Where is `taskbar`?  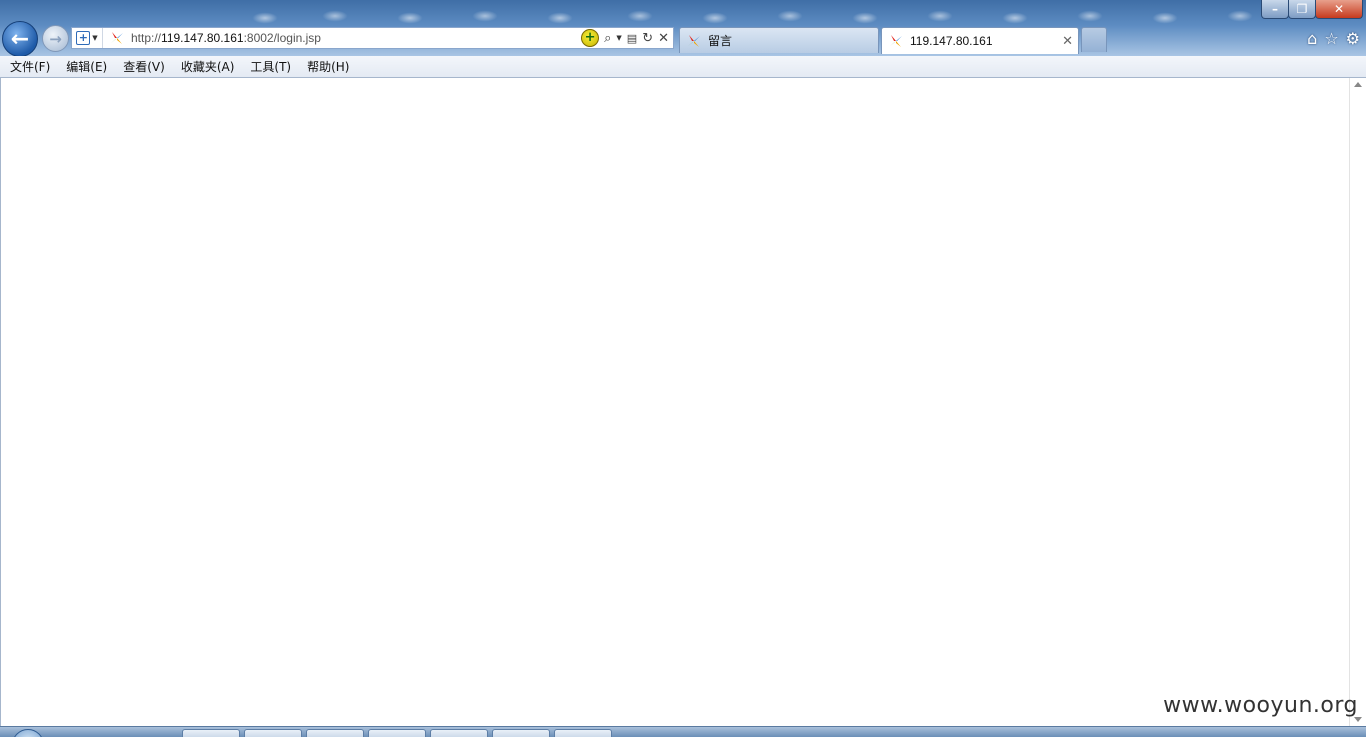 taskbar is located at coordinates (683, 731).